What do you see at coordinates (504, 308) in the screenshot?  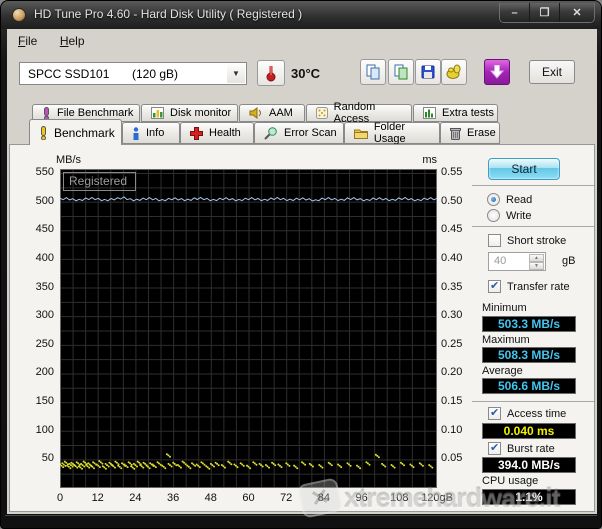 I see `minimum-label: Minimum` at bounding box center [504, 308].